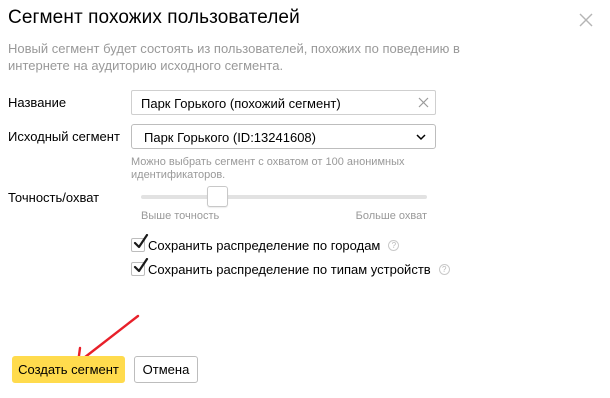 The height and width of the screenshot is (398, 610). I want to click on create-segment-button: Создать сегмент, so click(68, 369).